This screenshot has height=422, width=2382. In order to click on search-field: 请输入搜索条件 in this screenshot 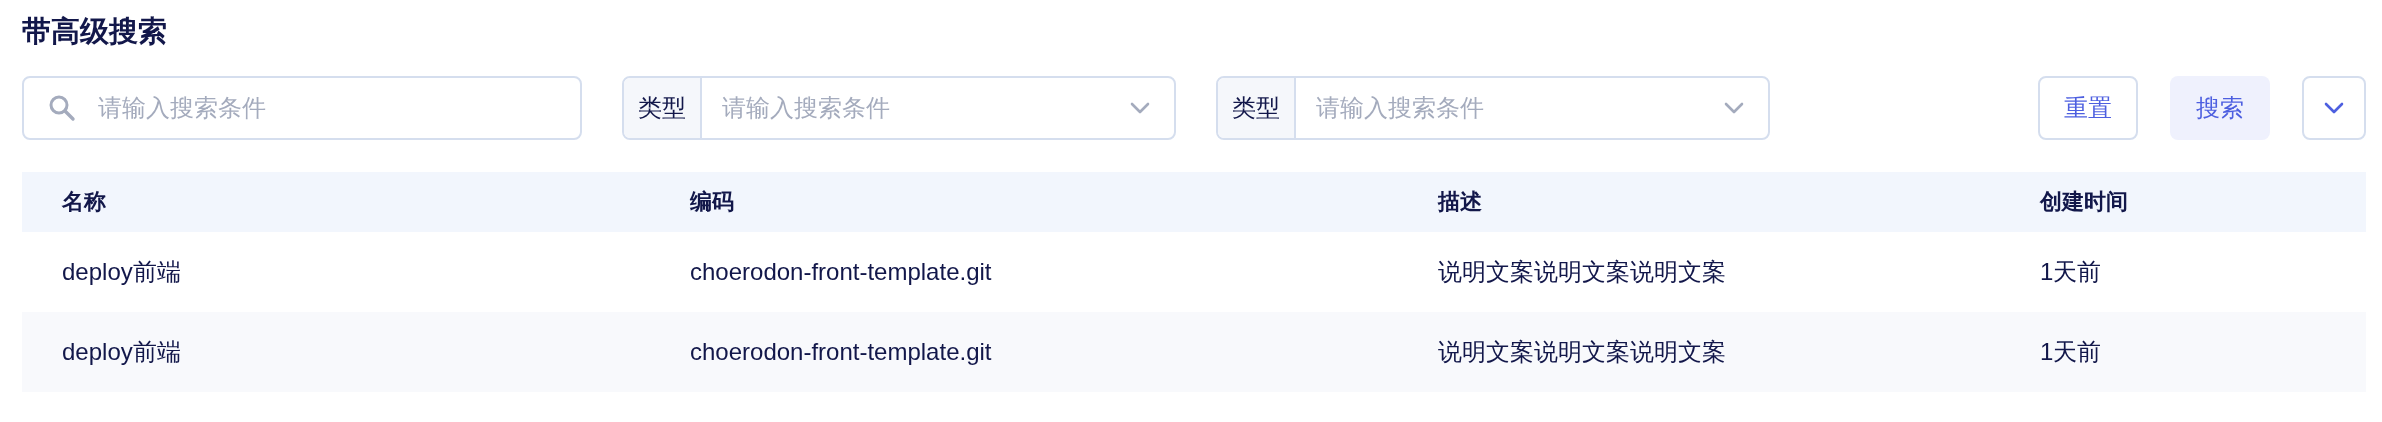, I will do `click(302, 108)`.